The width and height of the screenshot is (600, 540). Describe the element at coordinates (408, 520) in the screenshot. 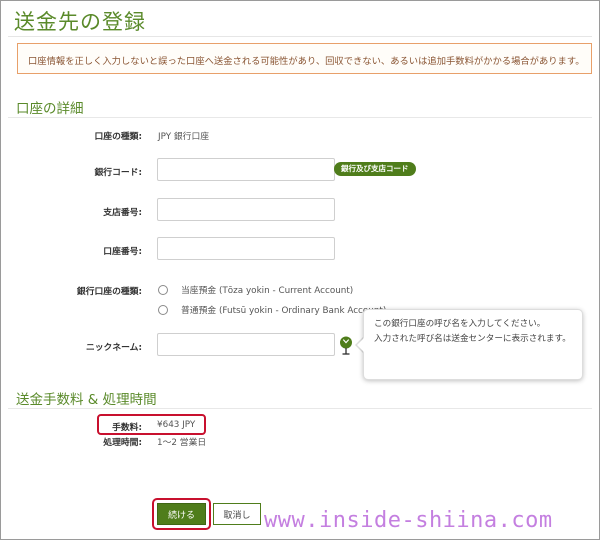

I see `watermark-text: www.inside-shiina.com` at that location.